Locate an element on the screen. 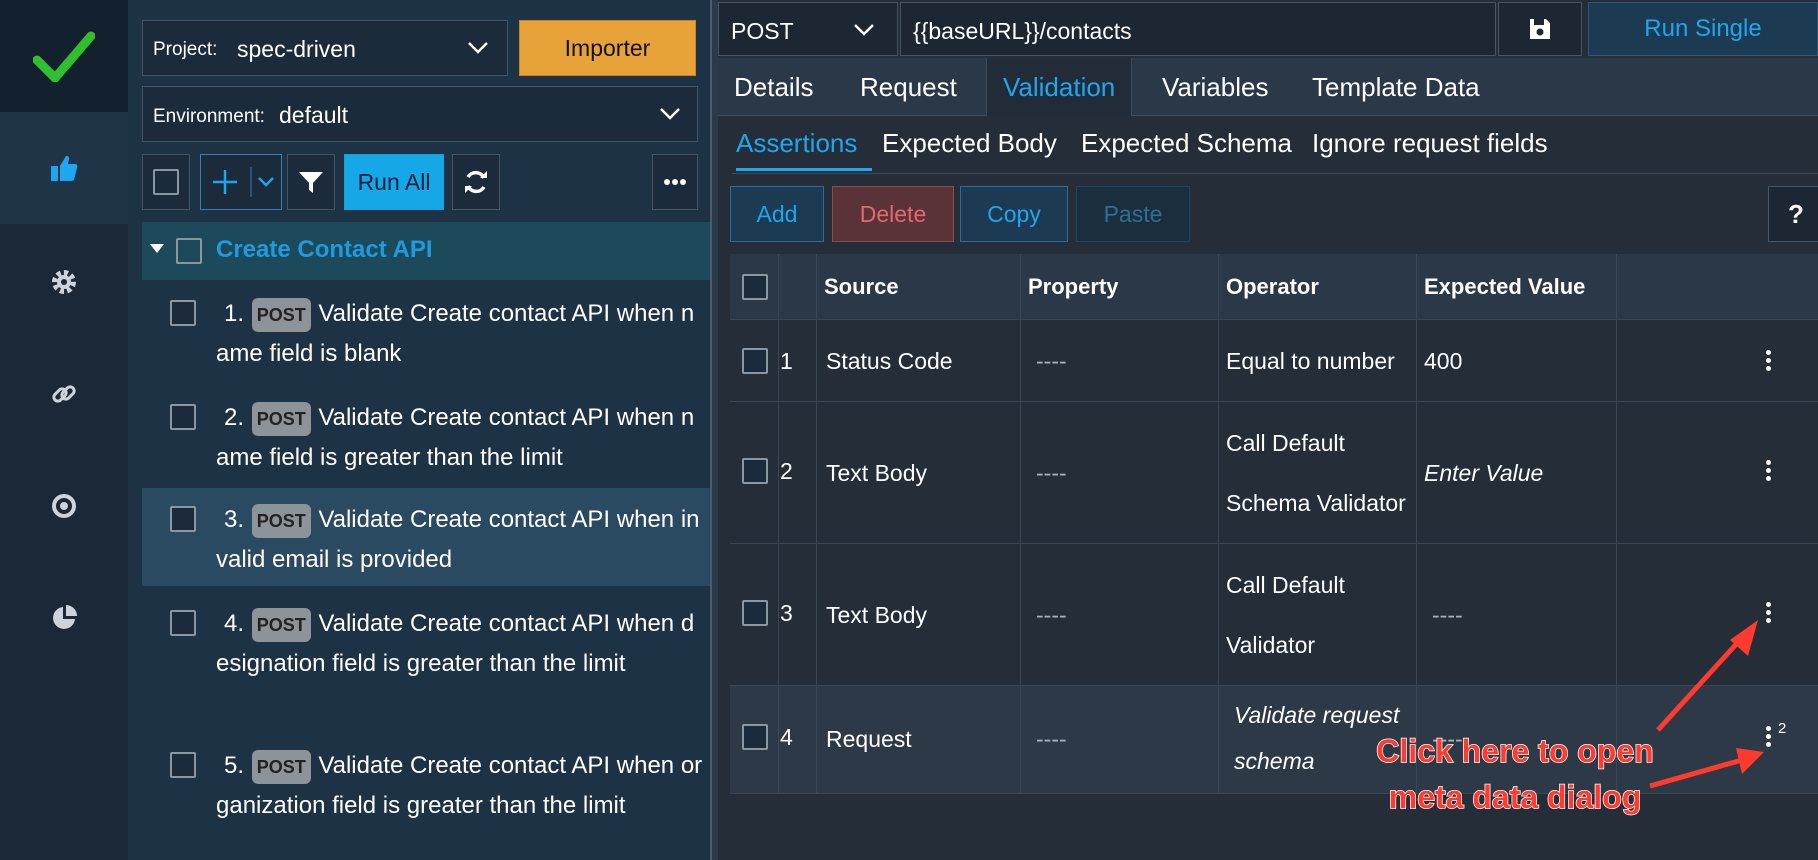 The image size is (1818, 860). annotation-callout: Click here to open meta data dialog is located at coordinates (1515, 774).